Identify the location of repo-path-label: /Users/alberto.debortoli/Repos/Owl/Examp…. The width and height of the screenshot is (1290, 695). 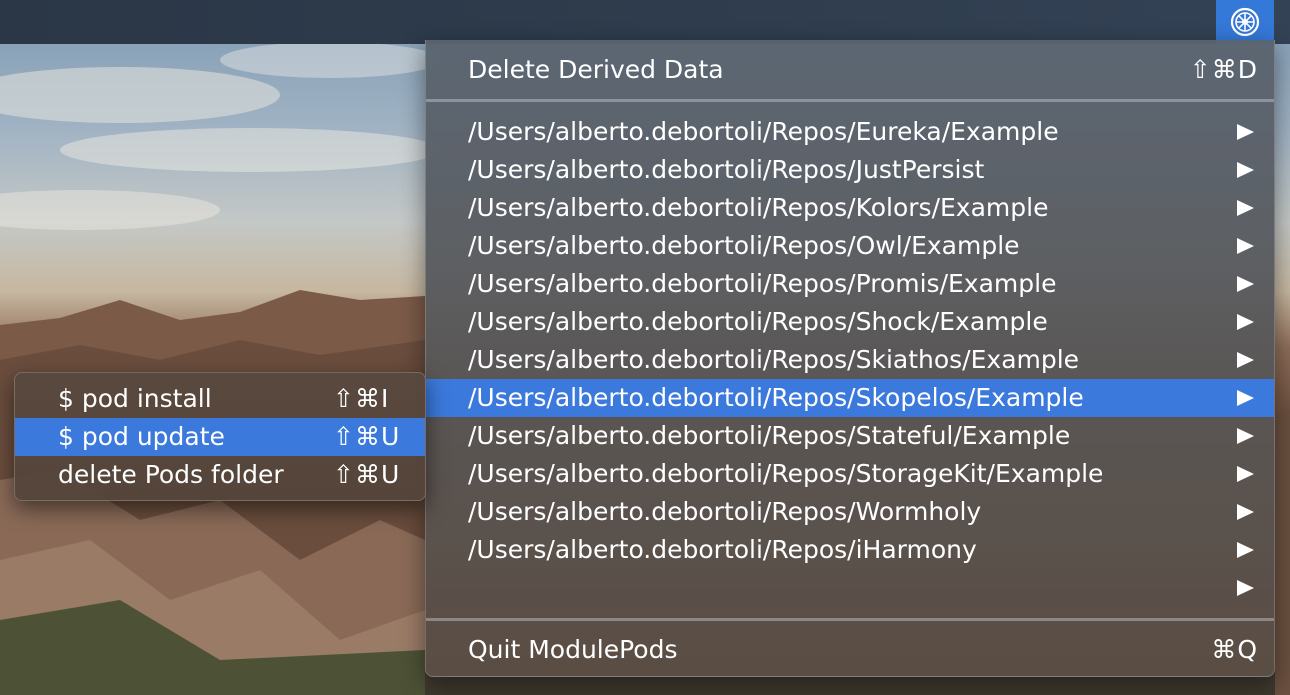
(744, 245).